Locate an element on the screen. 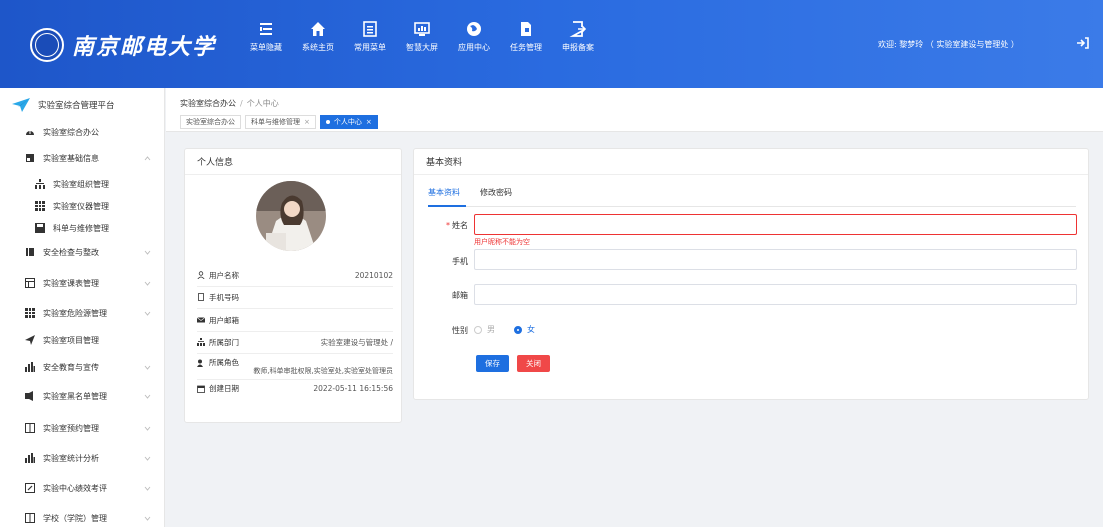 The height and width of the screenshot is (527, 1103). nav-task-management: 任务管理 is located at coordinates (526, 36).